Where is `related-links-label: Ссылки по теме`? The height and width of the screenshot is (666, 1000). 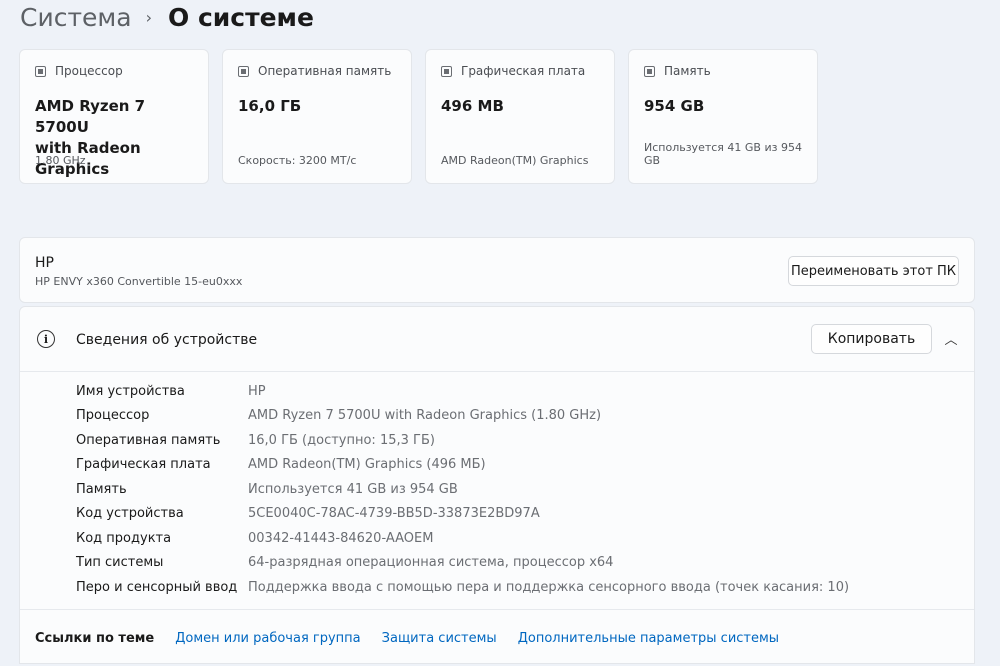
related-links-label: Ссылки по теме is located at coordinates (95, 638).